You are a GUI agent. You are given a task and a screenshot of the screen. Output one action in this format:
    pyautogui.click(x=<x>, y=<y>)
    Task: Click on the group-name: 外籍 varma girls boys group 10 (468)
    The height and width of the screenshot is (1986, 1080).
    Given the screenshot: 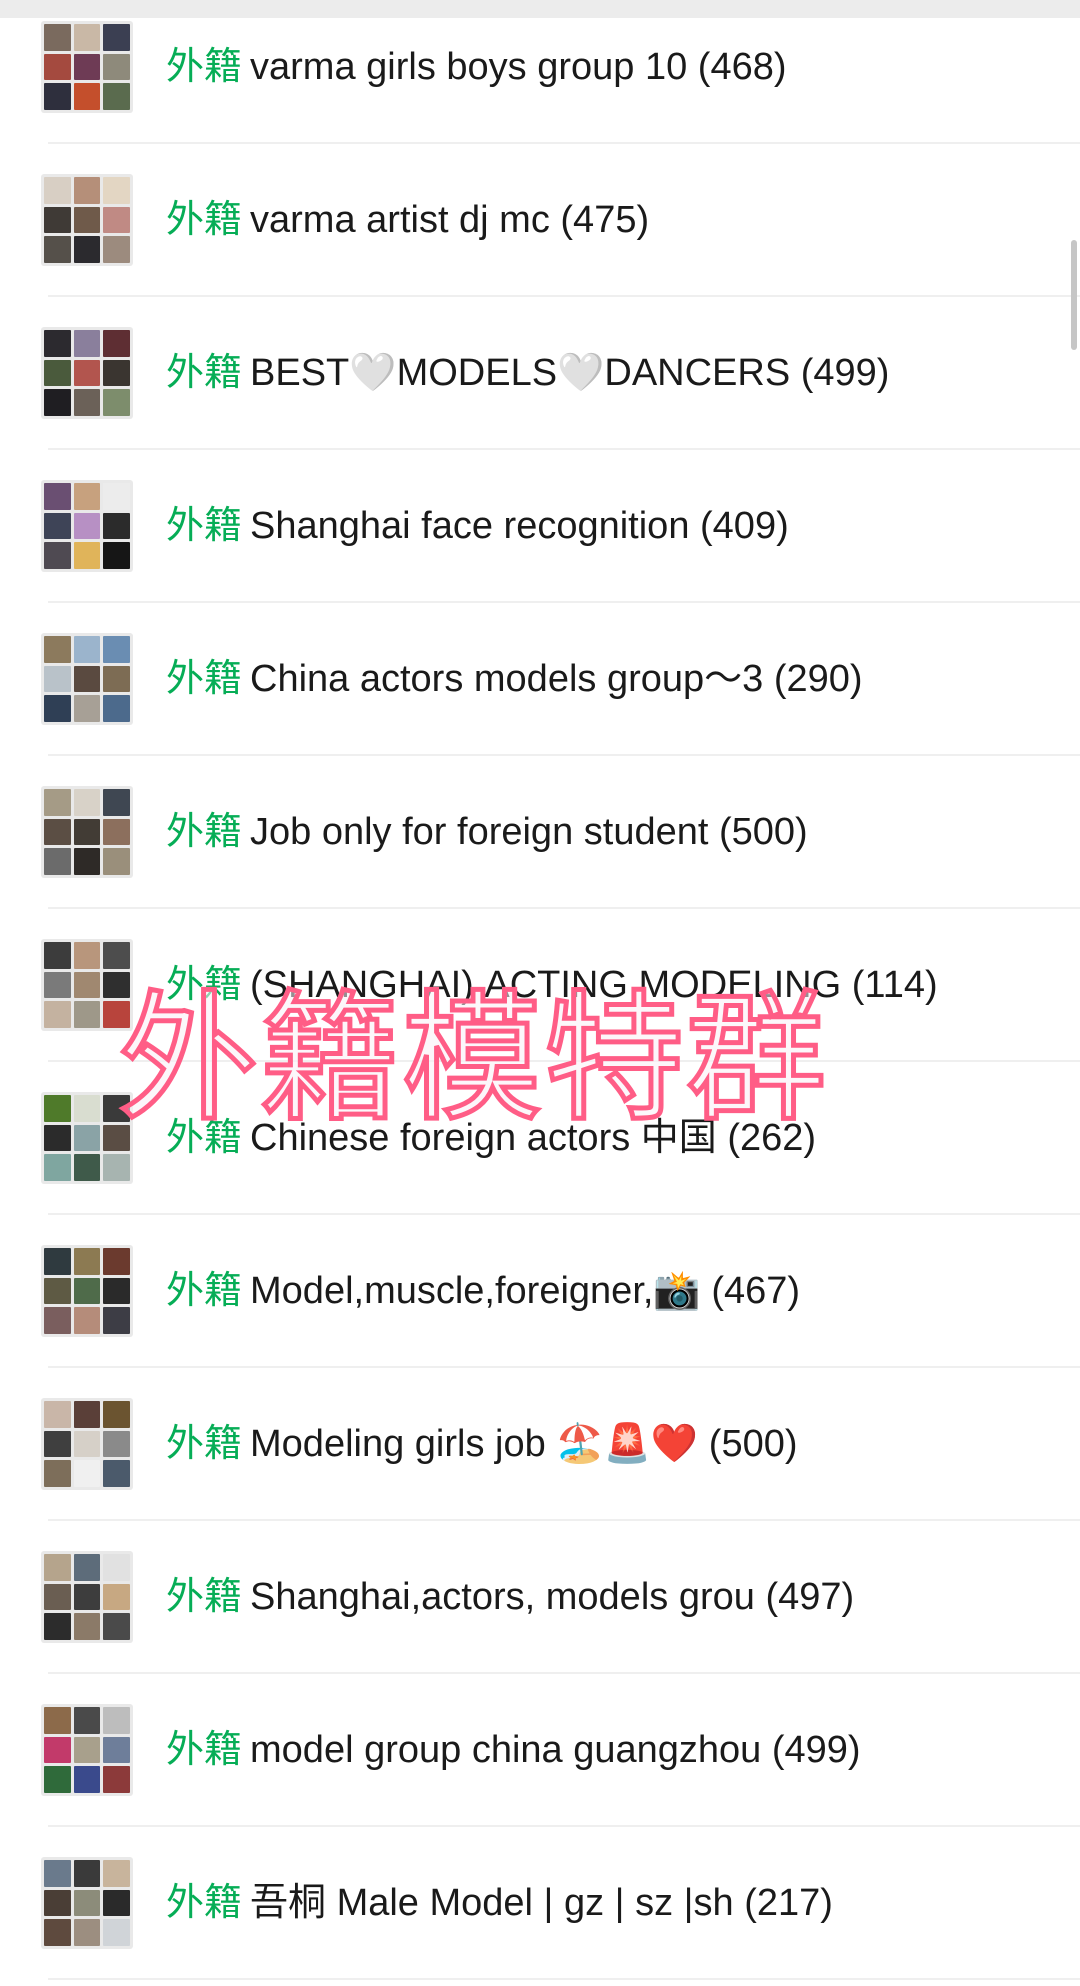 What is the action you would take?
    pyautogui.click(x=476, y=67)
    